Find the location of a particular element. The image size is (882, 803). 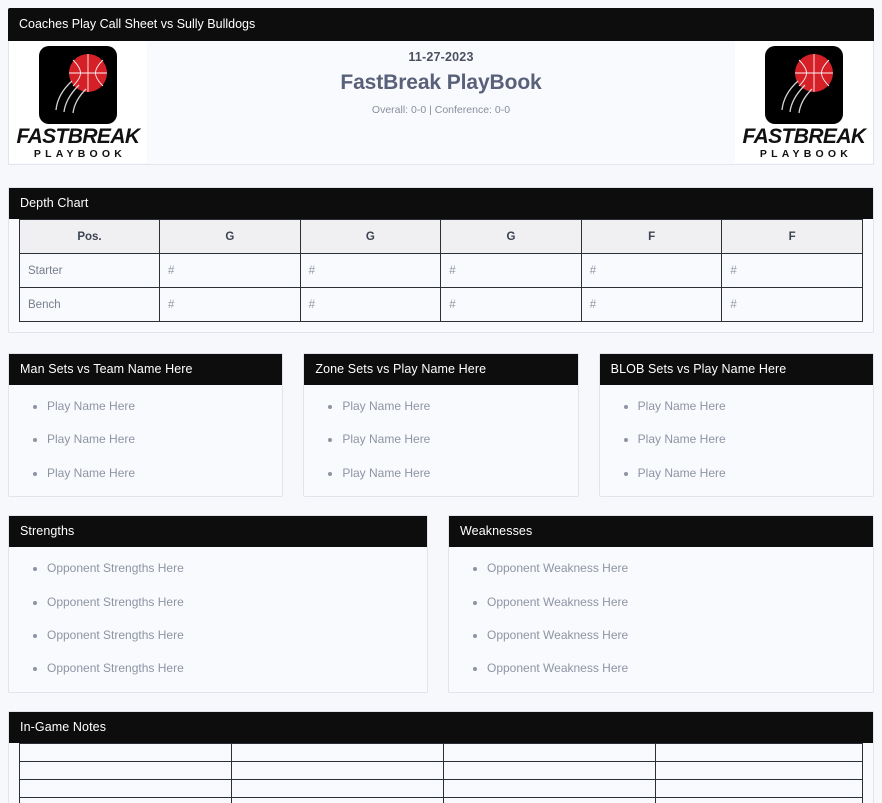

page-title: FastBreak PlayBook is located at coordinates (441, 82).